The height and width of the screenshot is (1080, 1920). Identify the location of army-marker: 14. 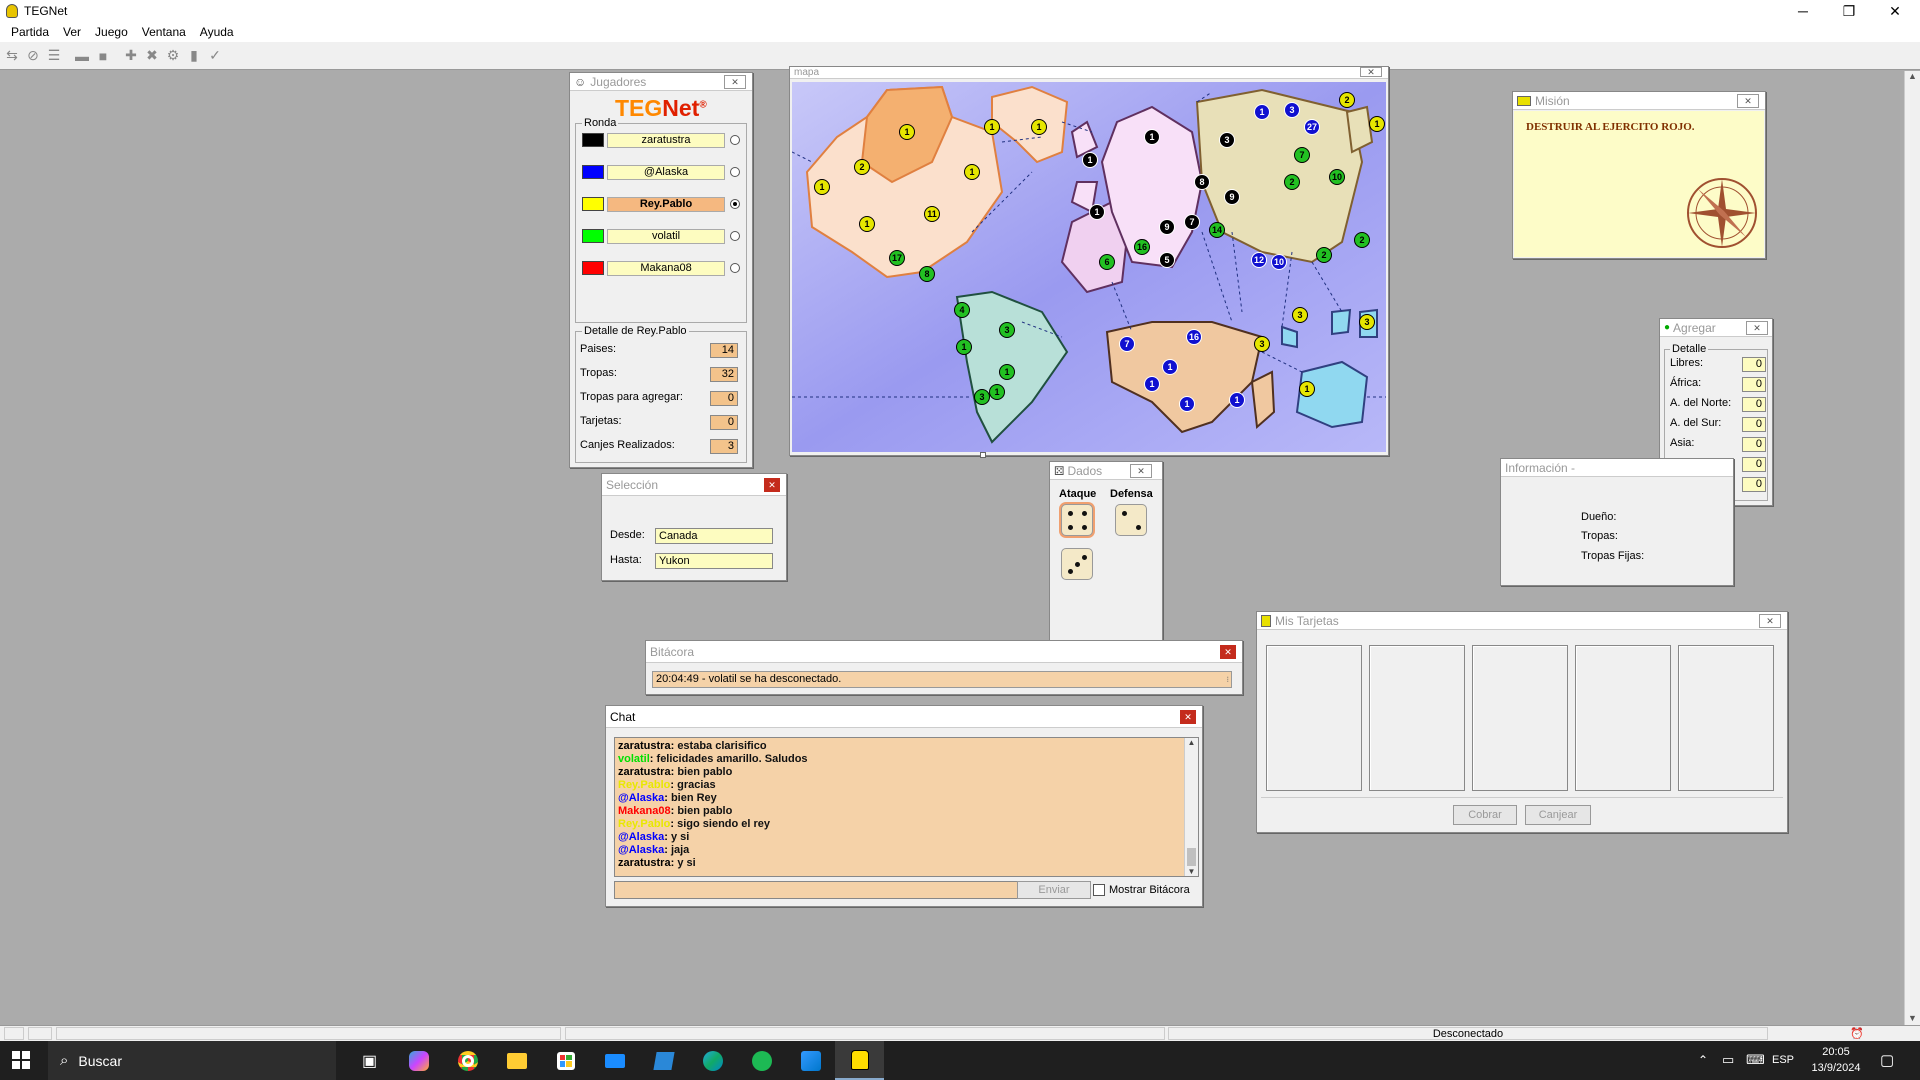
(1217, 230).